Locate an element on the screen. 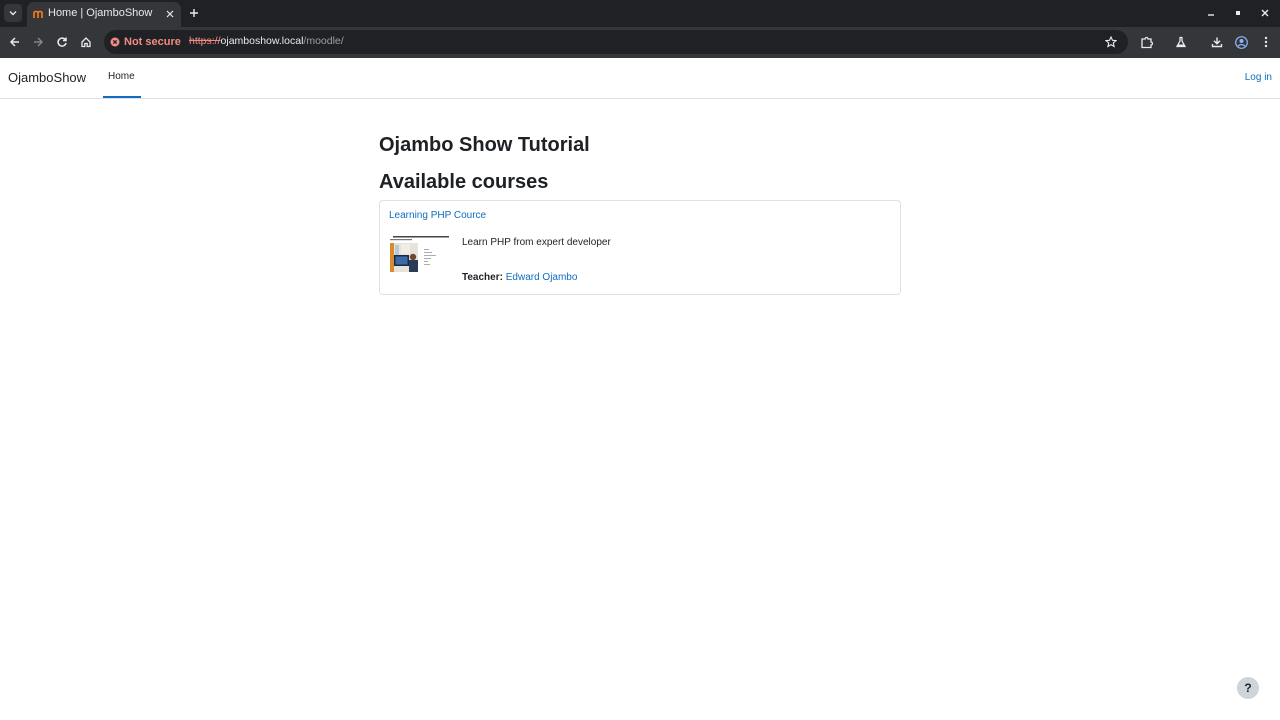  minimize-button is located at coordinates (1211, 13).